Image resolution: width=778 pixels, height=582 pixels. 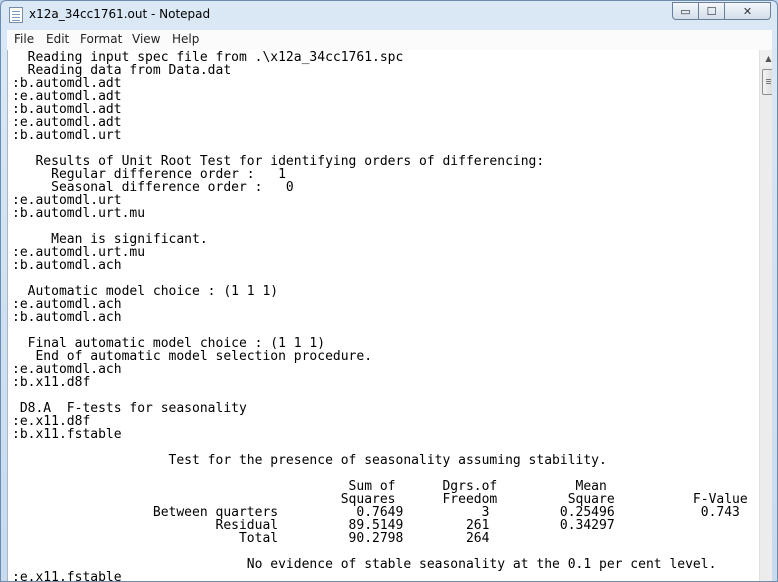 I want to click on menu-bar: File Edit Format View Help, so click(x=389, y=40).